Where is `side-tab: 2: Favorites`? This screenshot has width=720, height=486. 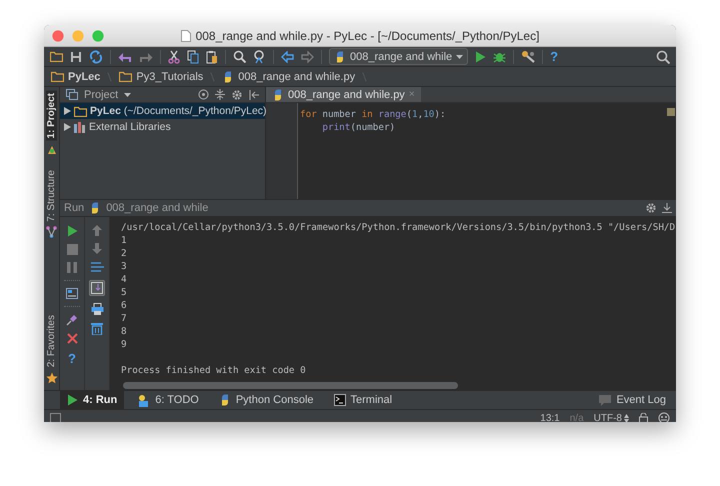
side-tab: 2: Favorites is located at coordinates (51, 340).